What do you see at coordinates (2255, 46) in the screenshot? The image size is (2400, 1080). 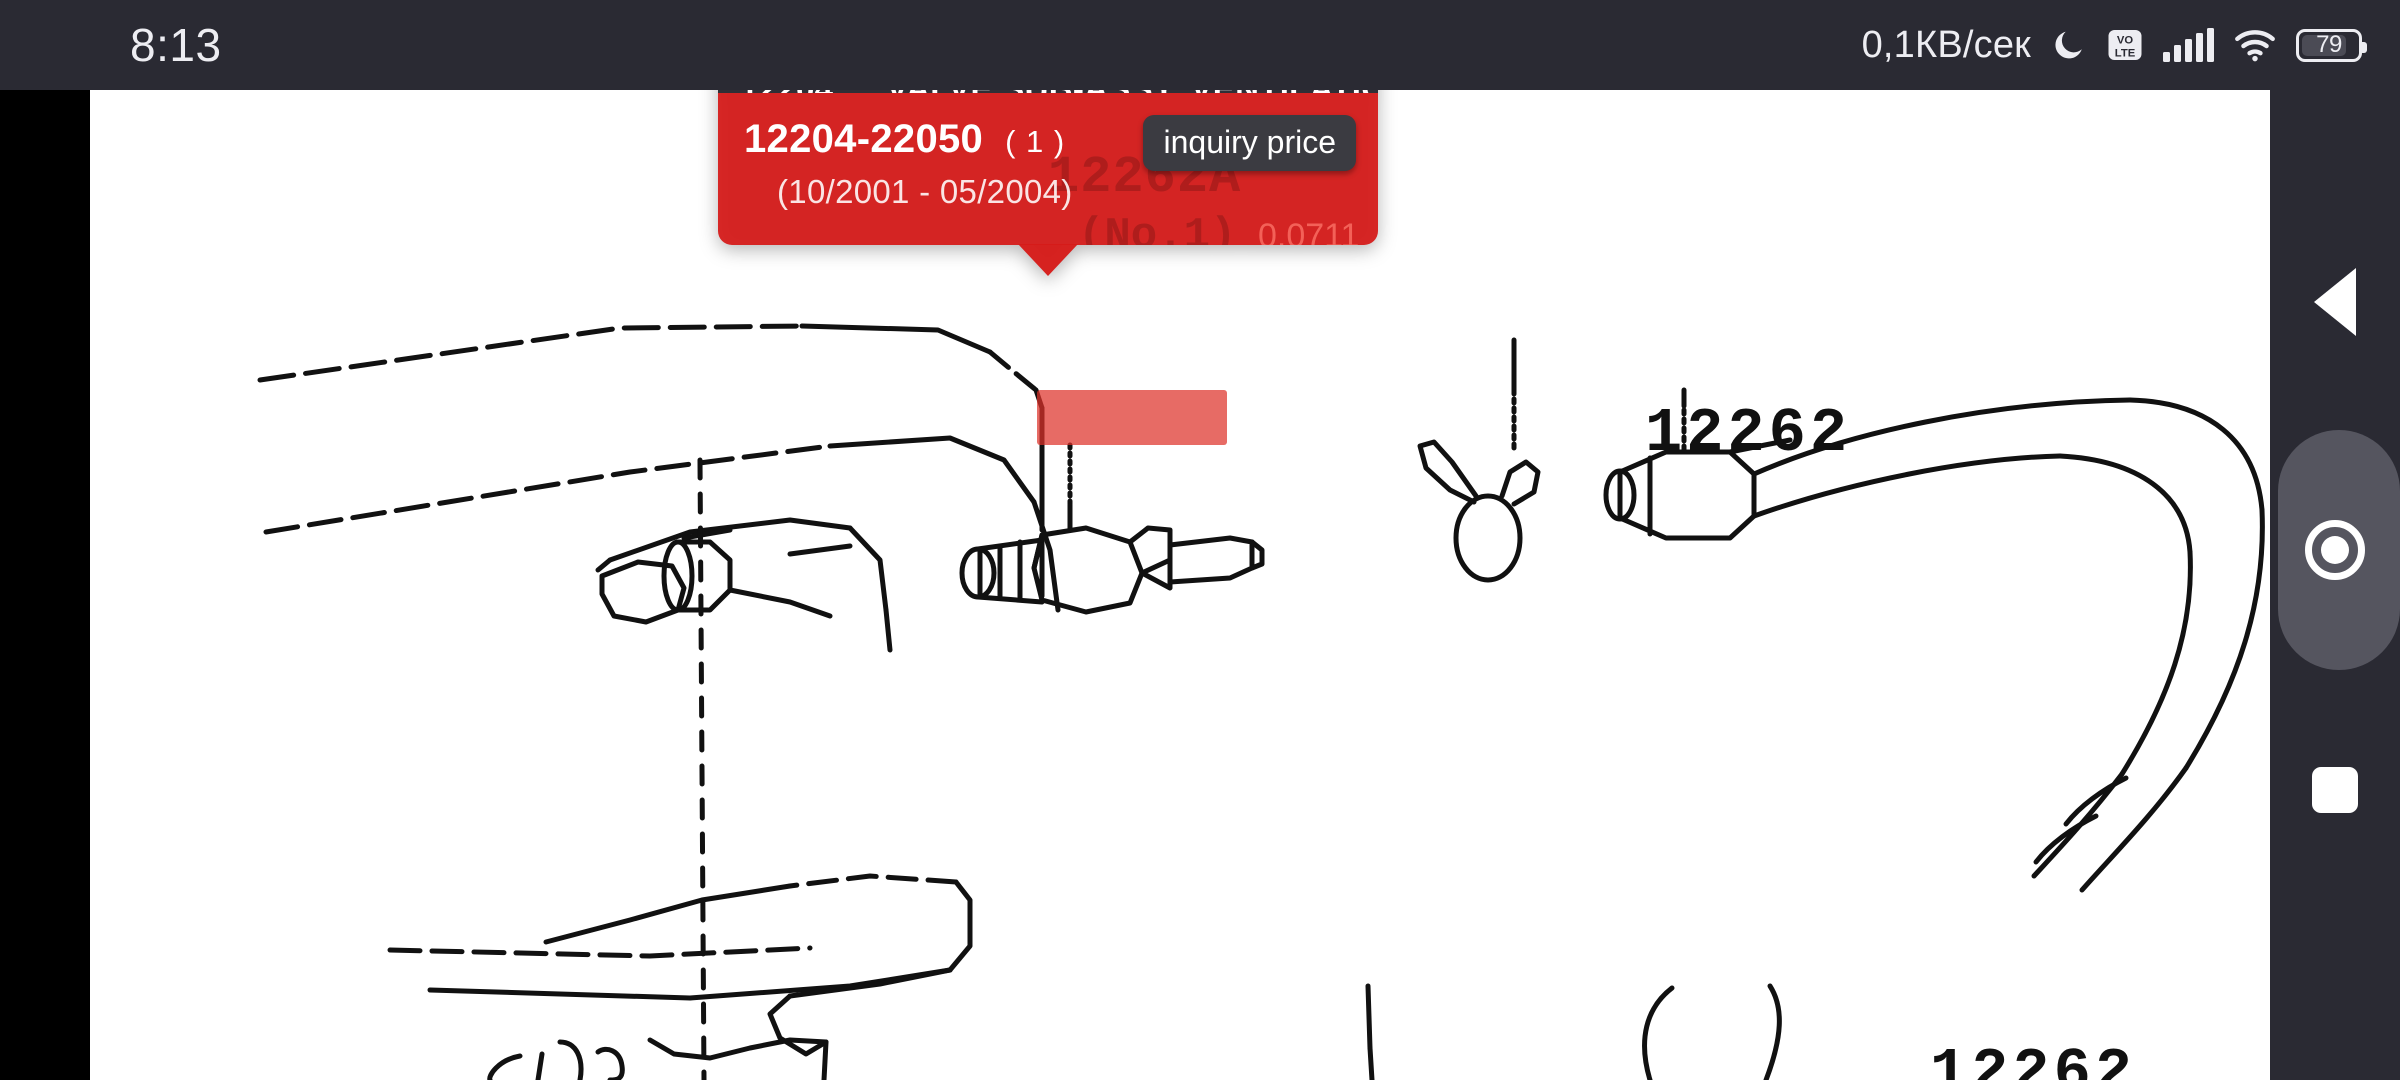 I see `wifi-icon` at bounding box center [2255, 46].